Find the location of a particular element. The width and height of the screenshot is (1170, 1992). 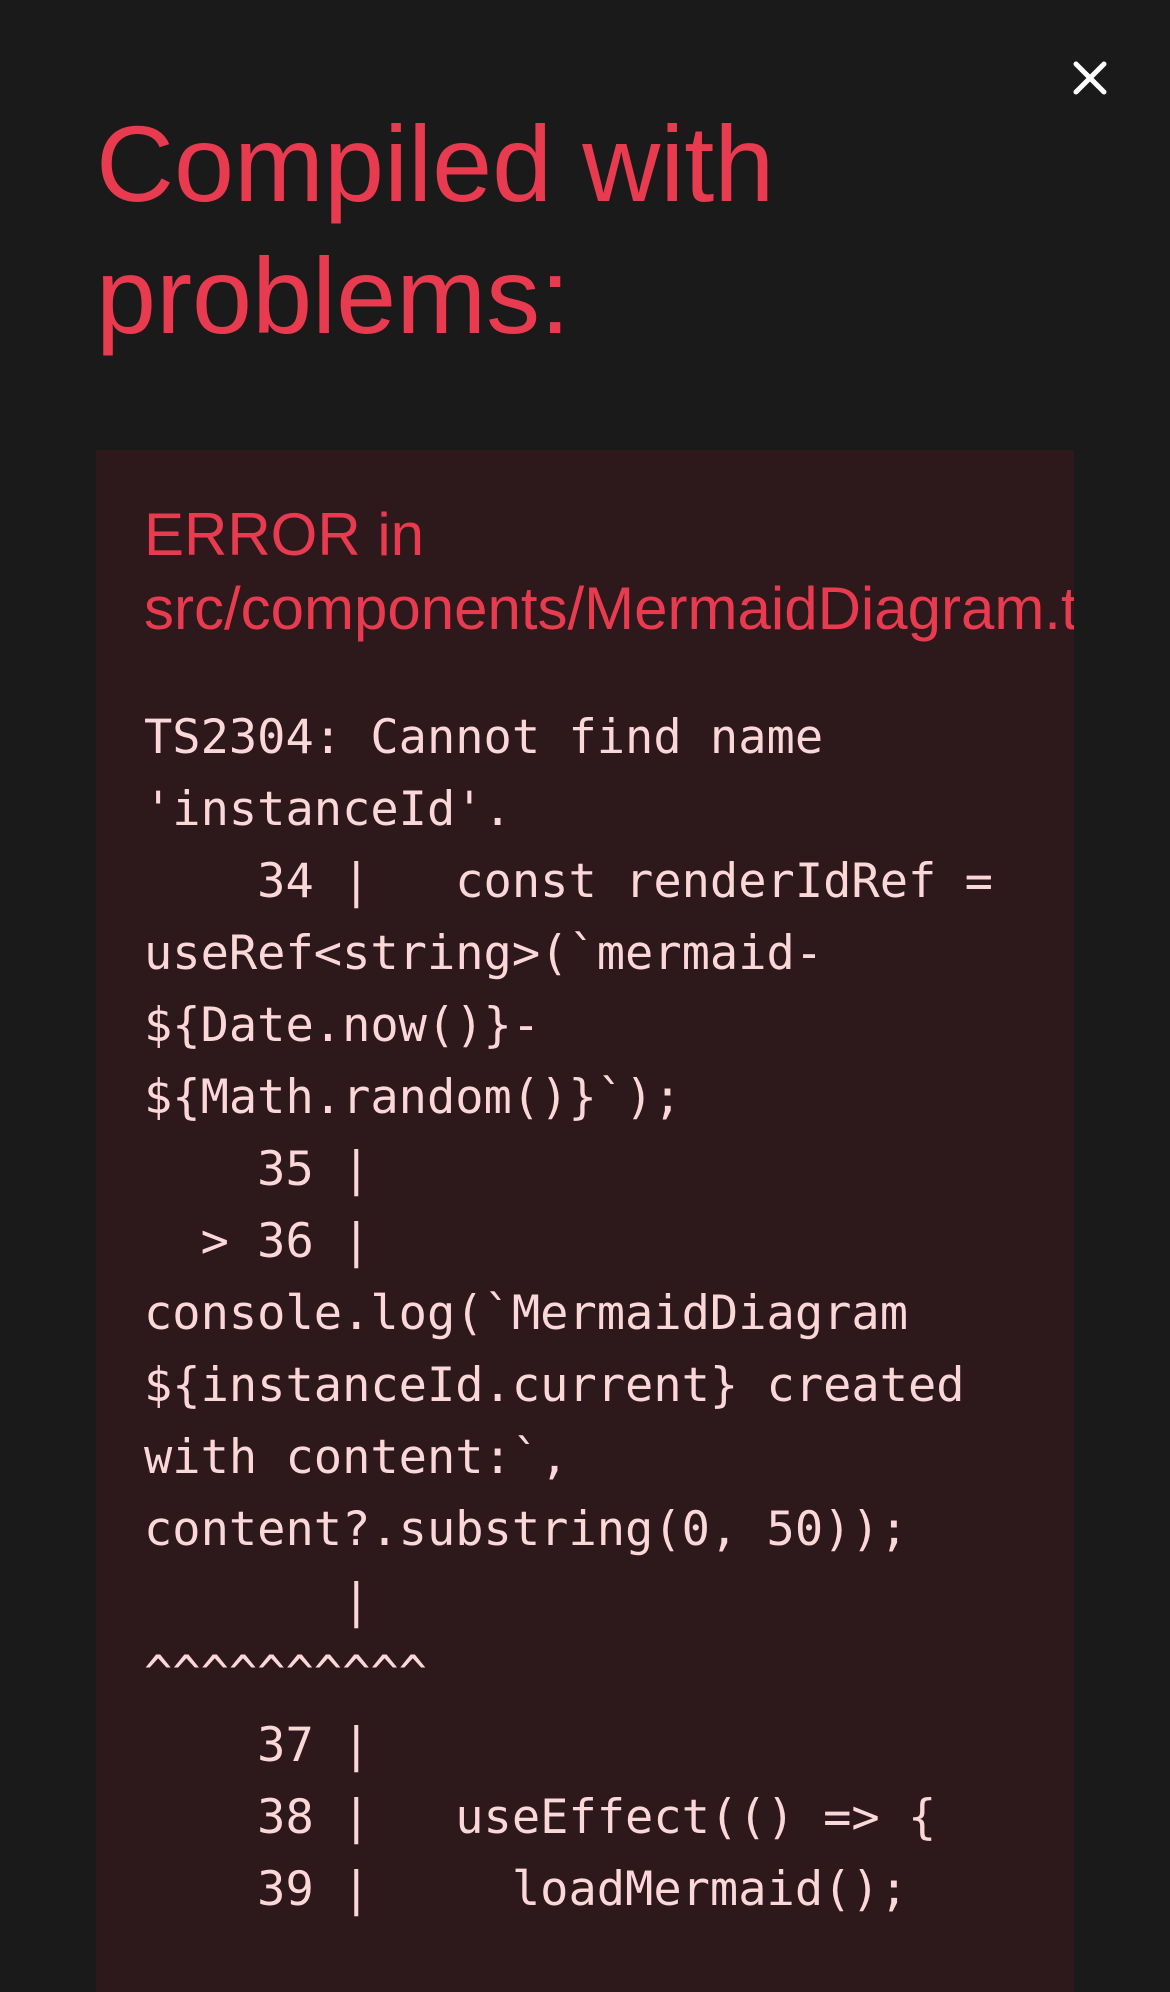

page-title: Compiled with problems: is located at coordinates (435, 229).